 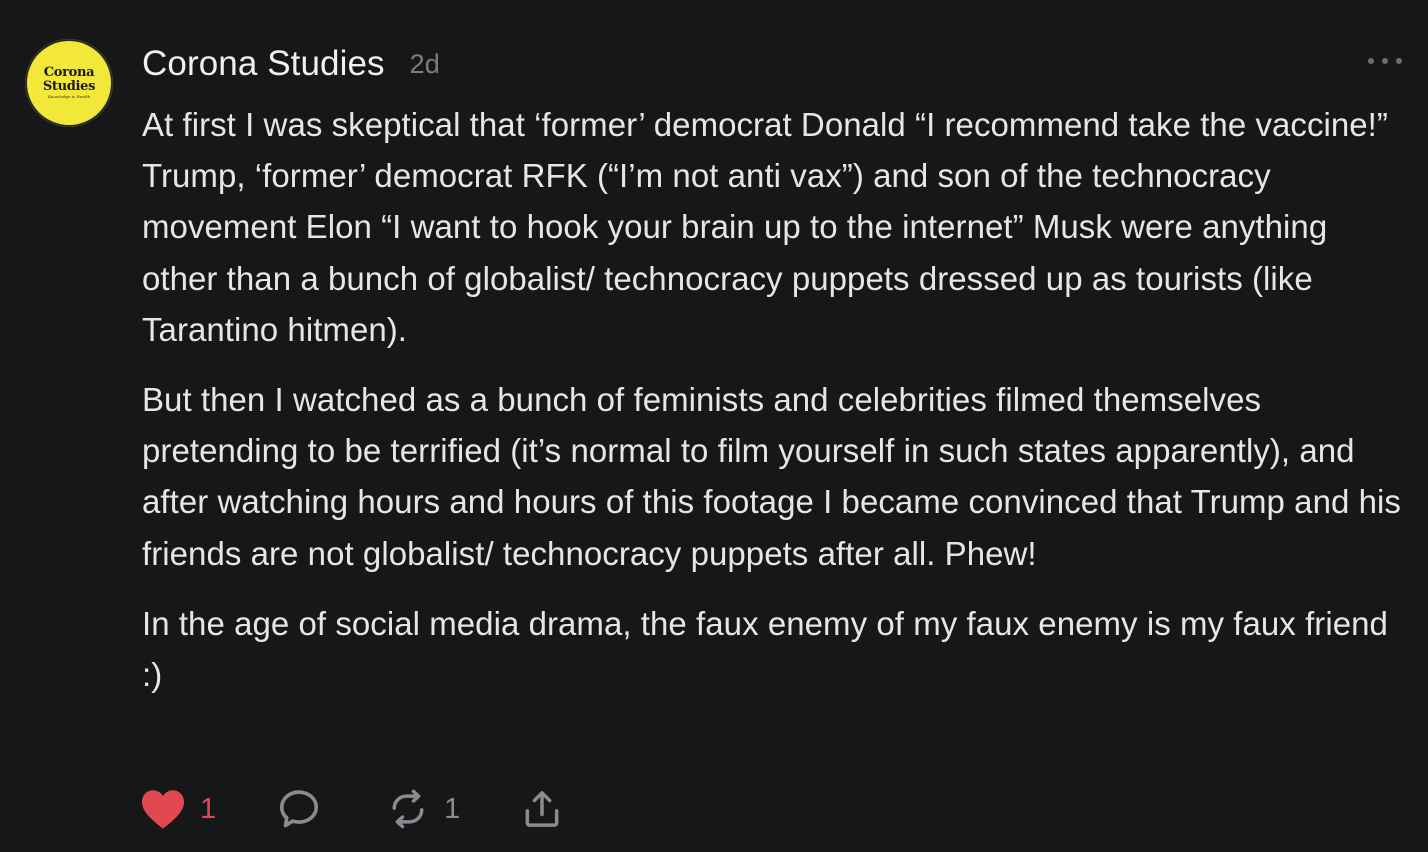 I want to click on comment-button, so click(x=299, y=809).